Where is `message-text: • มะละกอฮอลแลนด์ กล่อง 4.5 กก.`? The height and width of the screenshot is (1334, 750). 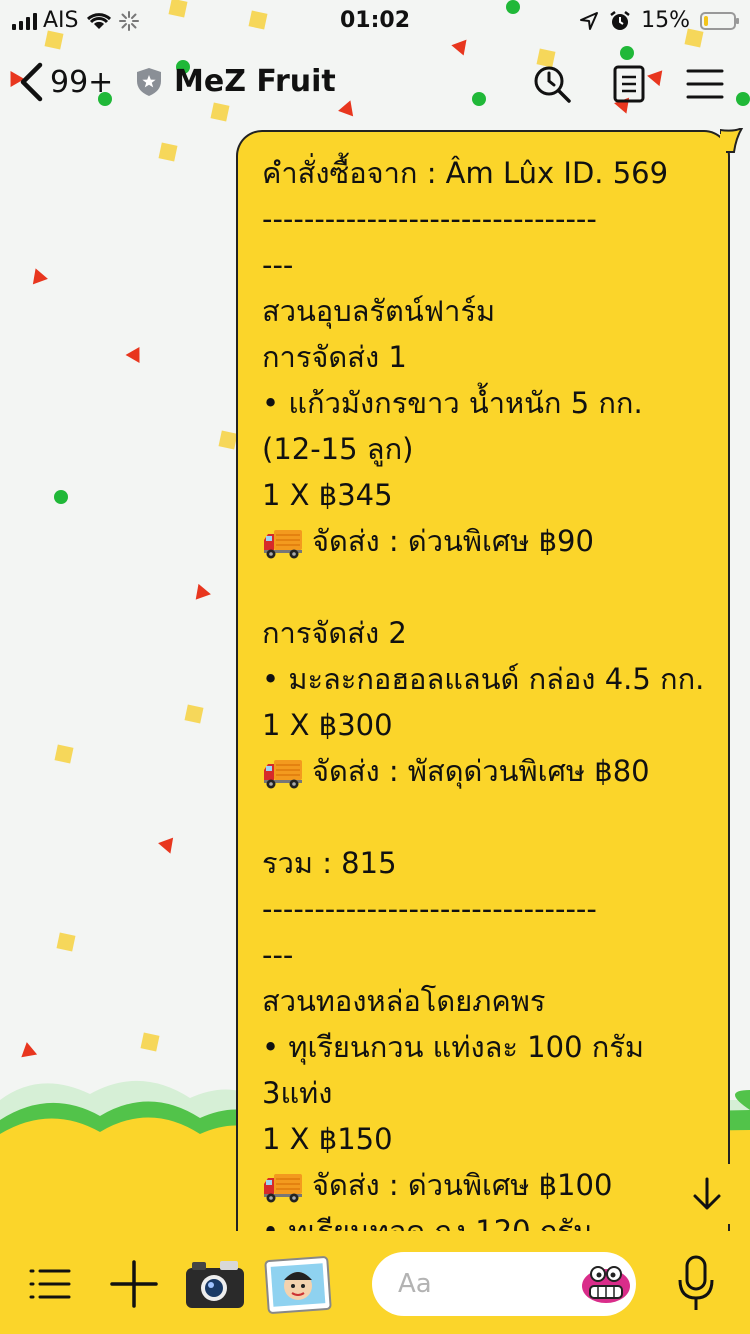 message-text: • มะละกอฮอลแลนด์ กล่อง 4.5 กก. is located at coordinates (483, 679).